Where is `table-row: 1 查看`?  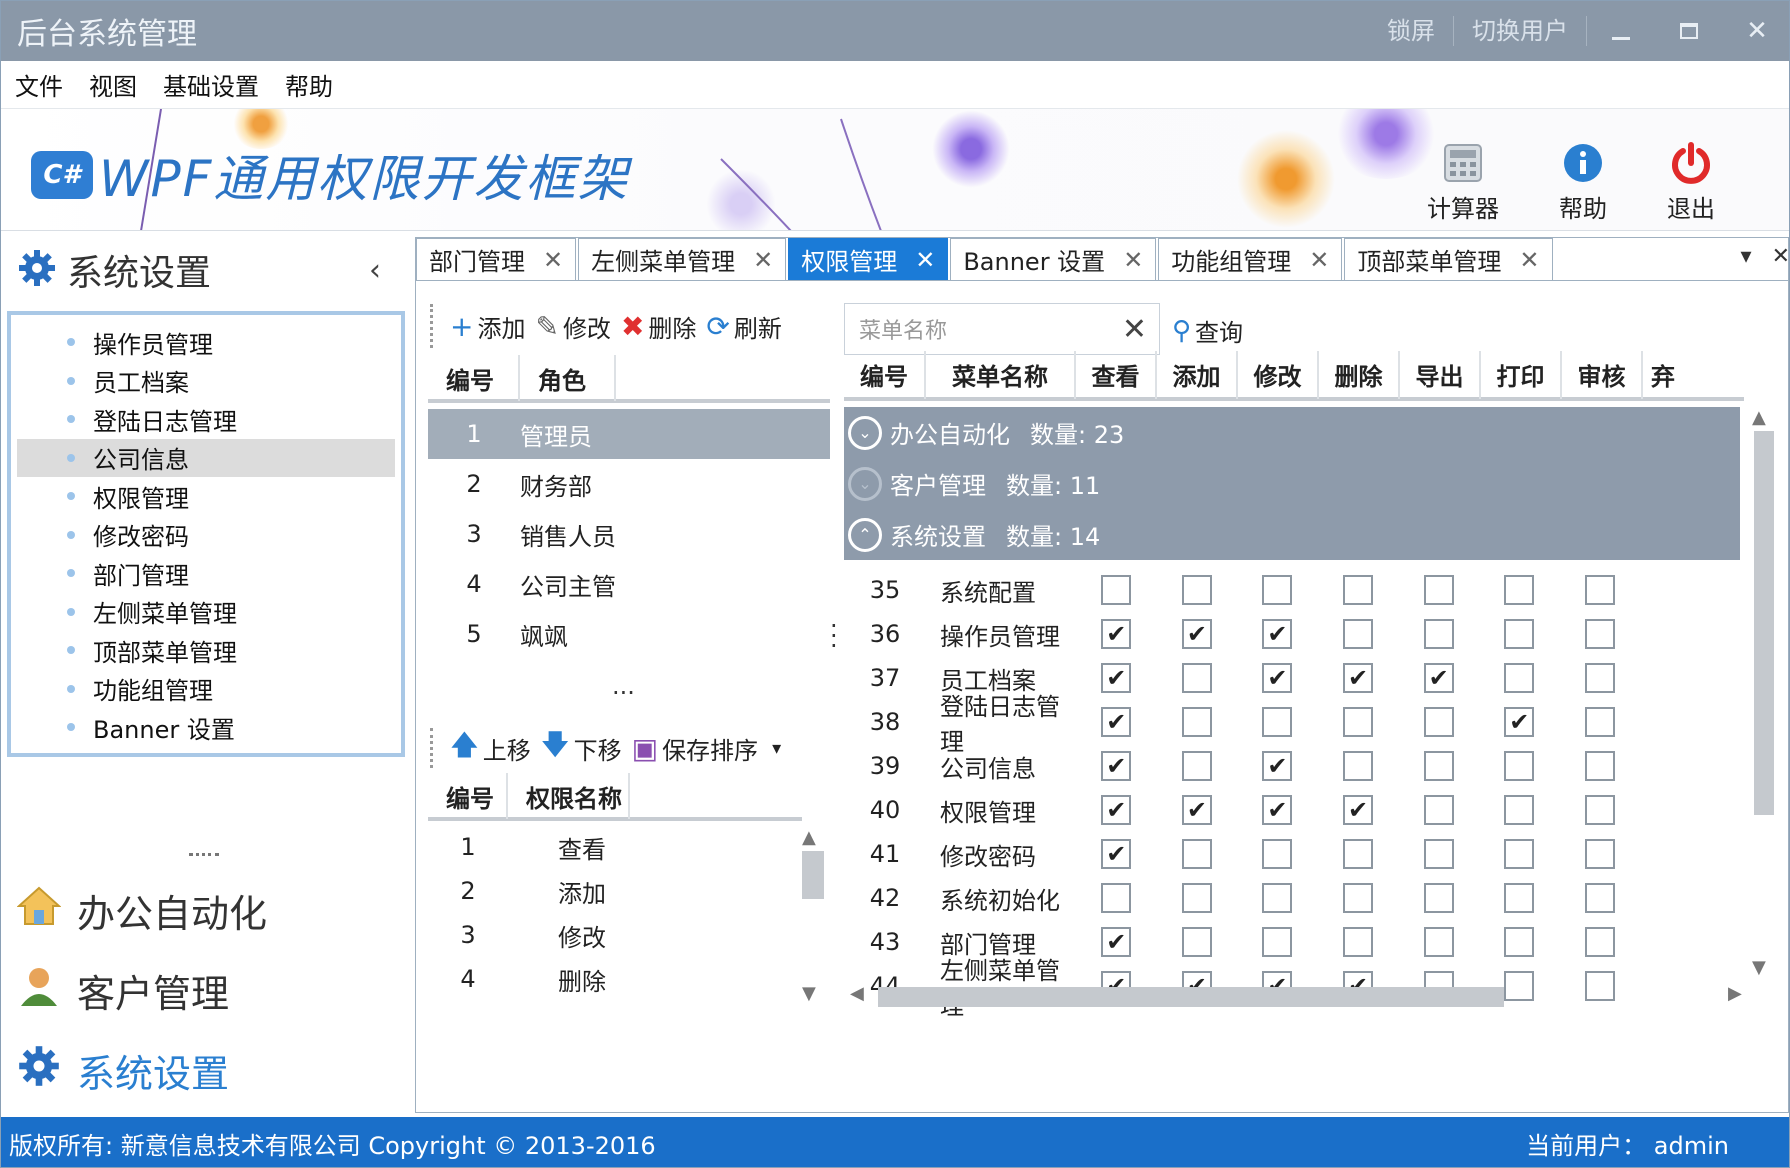
table-row: 1 查看 is located at coordinates (615, 847).